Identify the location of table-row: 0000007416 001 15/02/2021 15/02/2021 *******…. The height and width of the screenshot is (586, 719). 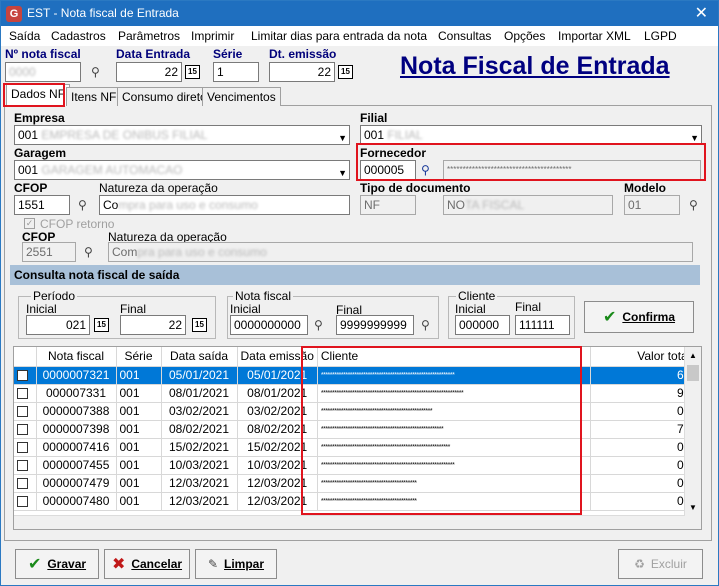
(354, 447).